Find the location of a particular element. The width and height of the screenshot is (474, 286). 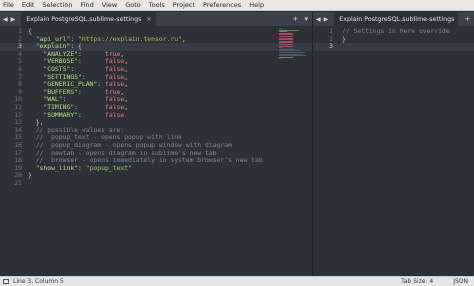

syntax-selector: JSON is located at coordinates (460, 281).